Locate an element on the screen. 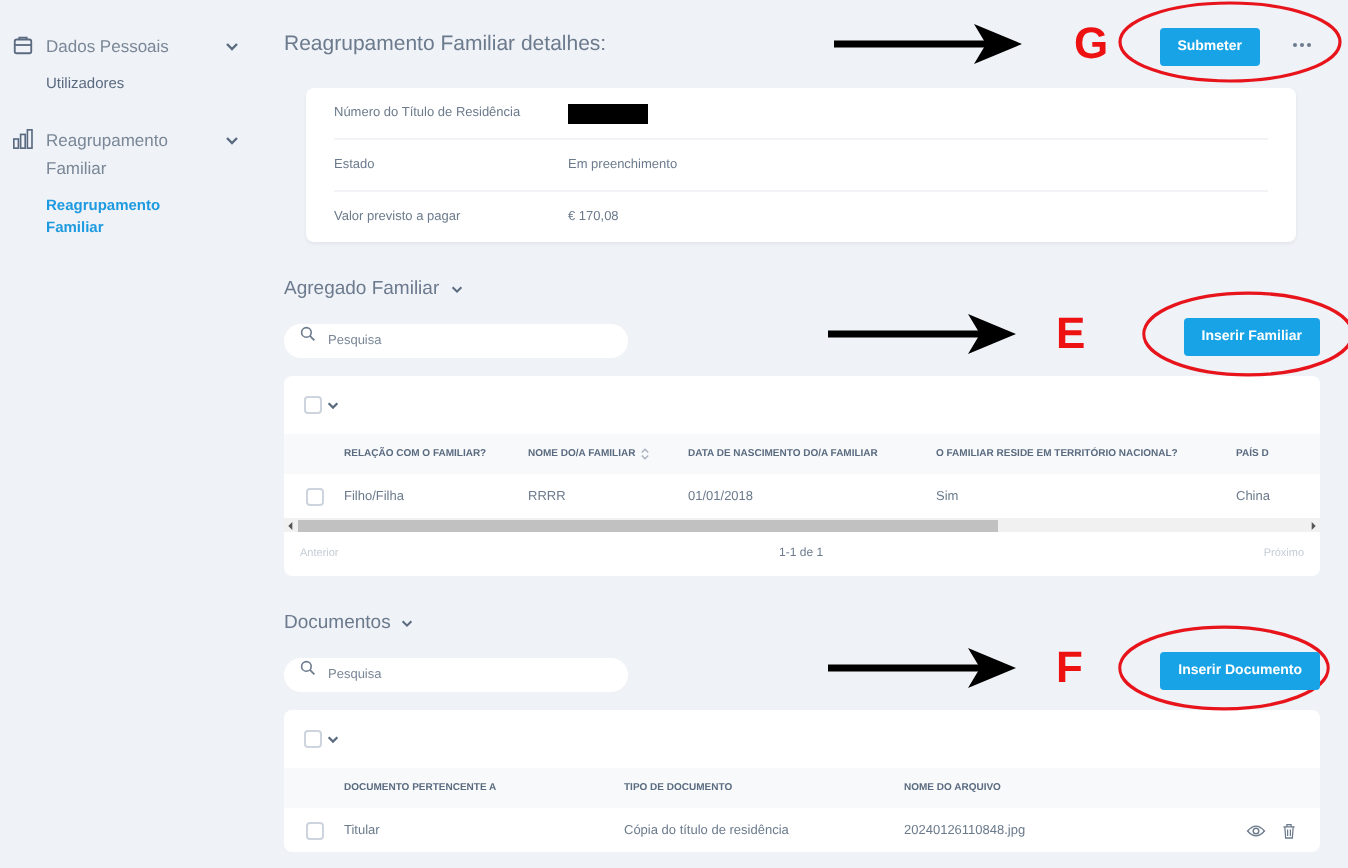  annotation-letter: F is located at coordinates (1069, 668).